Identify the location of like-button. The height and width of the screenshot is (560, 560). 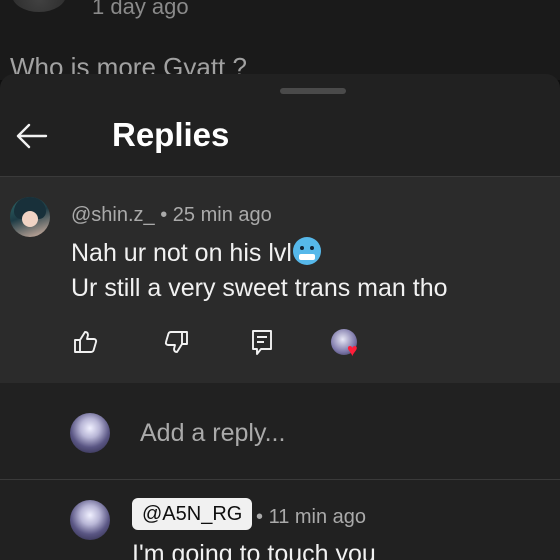
(85, 342).